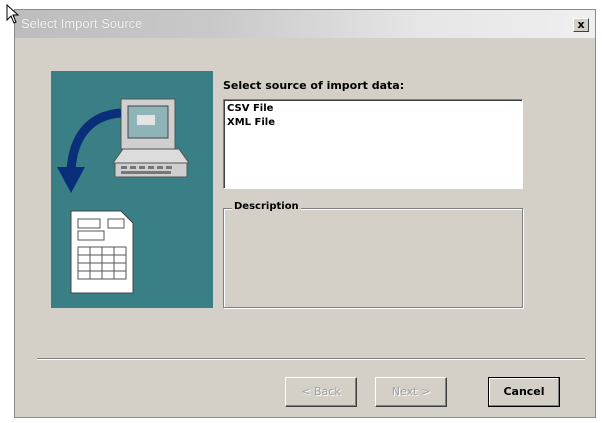  What do you see at coordinates (321, 392) in the screenshot?
I see `back-button: < Back` at bounding box center [321, 392].